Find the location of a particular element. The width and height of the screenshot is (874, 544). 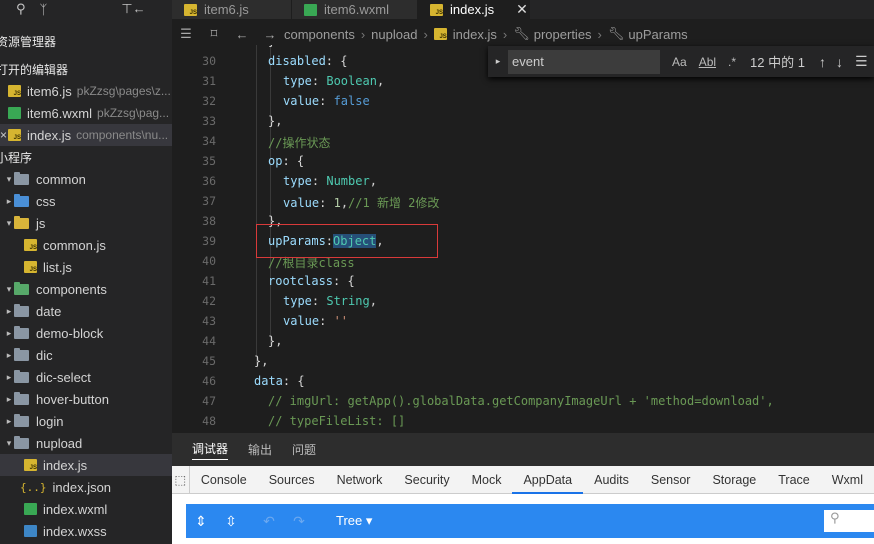

tree-folder-nupload: ▾ nupload is located at coordinates (86, 443).